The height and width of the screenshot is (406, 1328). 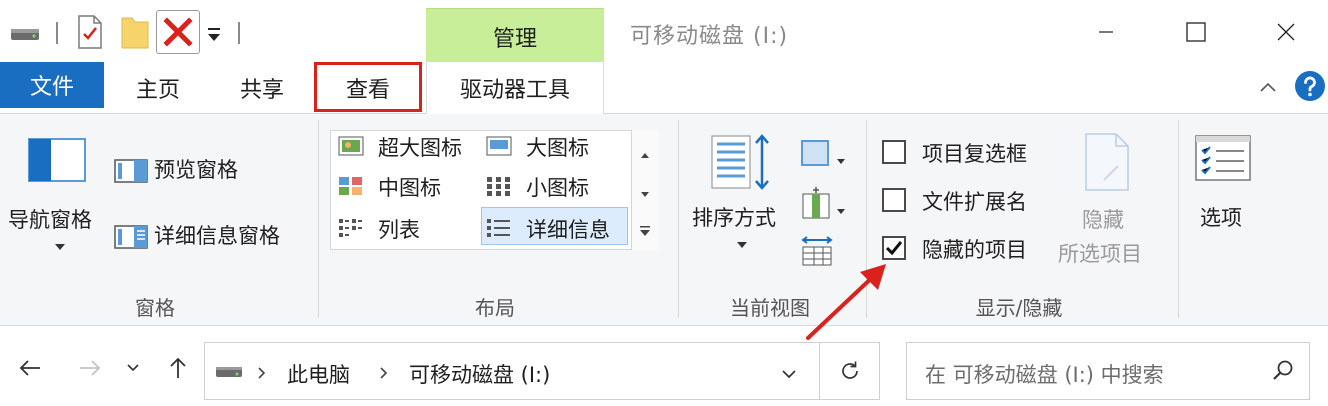 What do you see at coordinates (1019, 308) in the screenshot?
I see `group-label-show-hide: 显示/隐藏` at bounding box center [1019, 308].